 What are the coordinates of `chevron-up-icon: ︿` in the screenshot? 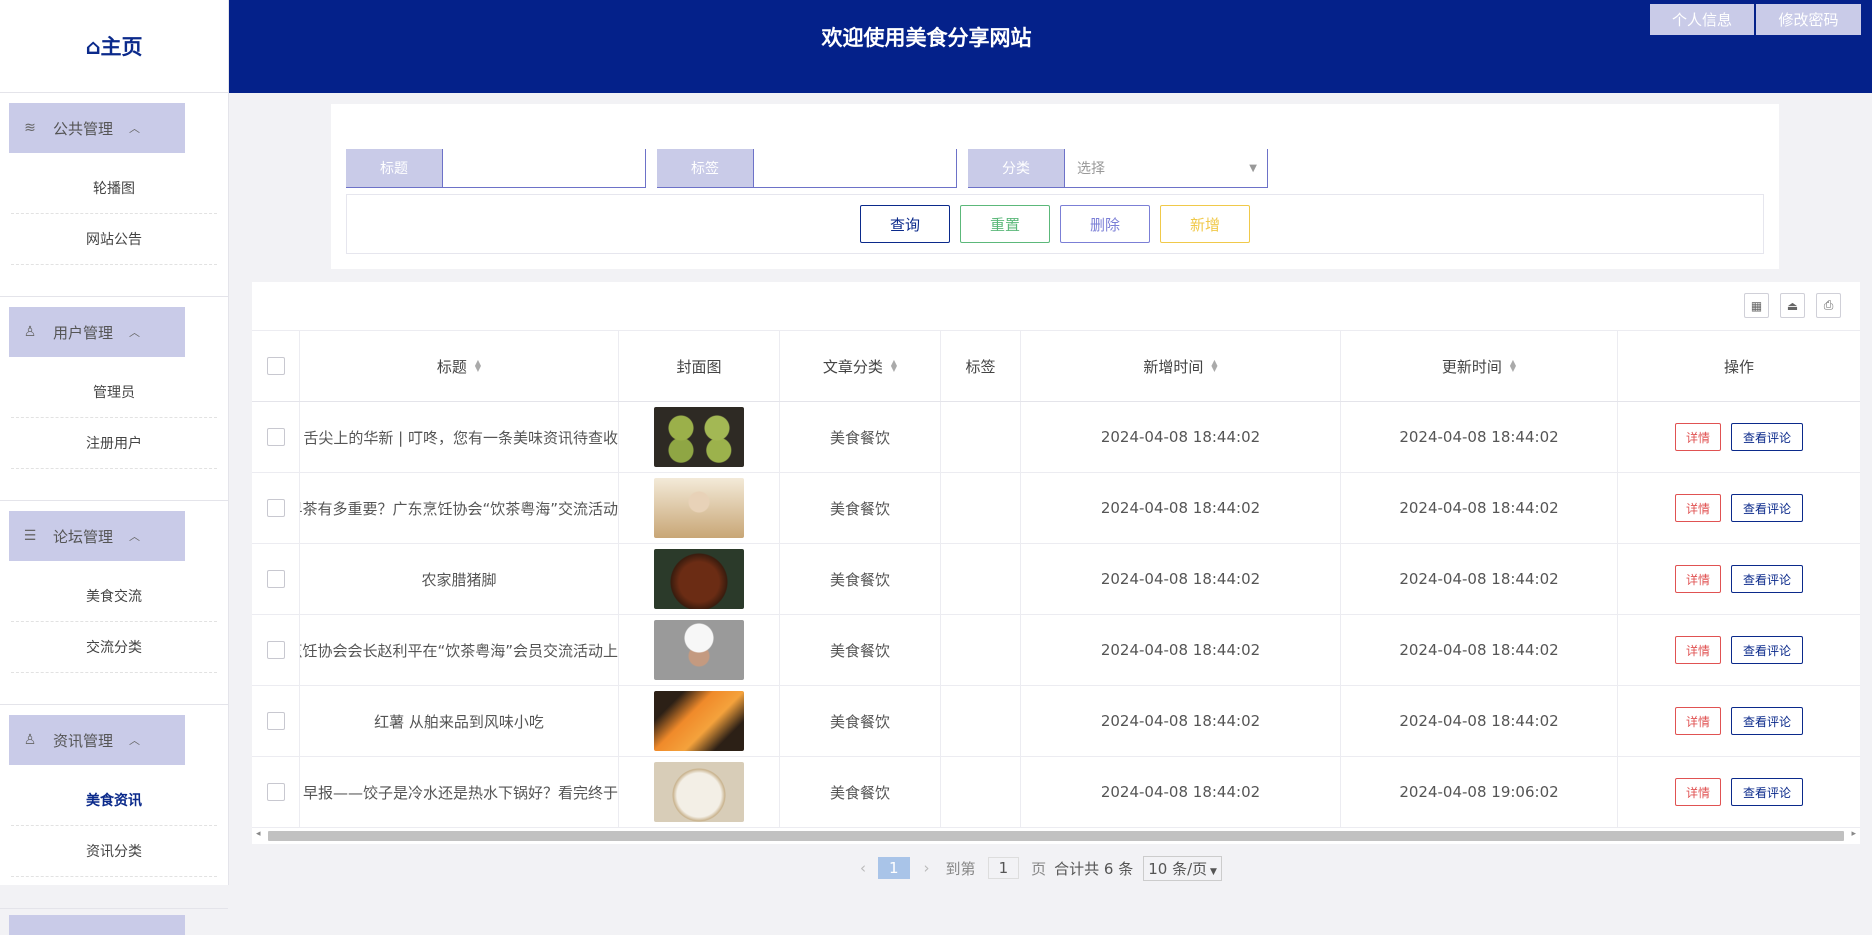 It's located at (135, 332).